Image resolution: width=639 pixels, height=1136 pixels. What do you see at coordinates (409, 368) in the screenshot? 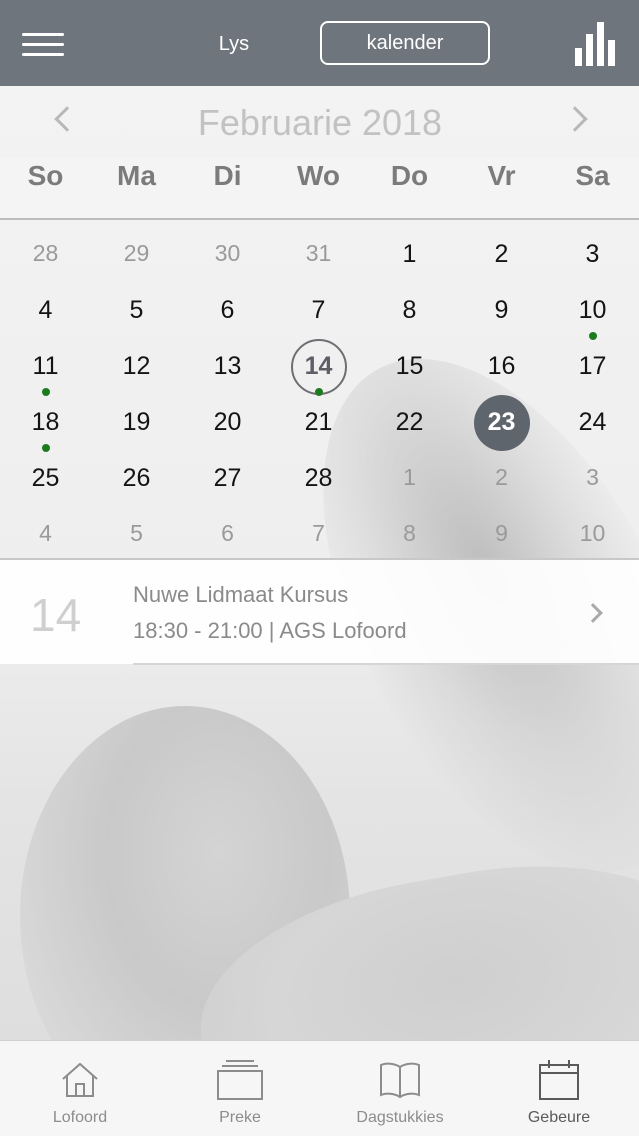
I see `day-cell: 15` at bounding box center [409, 368].